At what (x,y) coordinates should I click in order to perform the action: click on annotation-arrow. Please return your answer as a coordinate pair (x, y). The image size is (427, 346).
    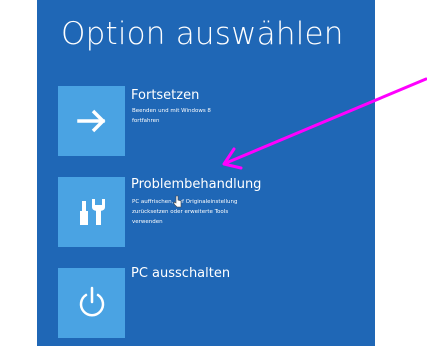
    Looking at the image, I should click on (324, 123).